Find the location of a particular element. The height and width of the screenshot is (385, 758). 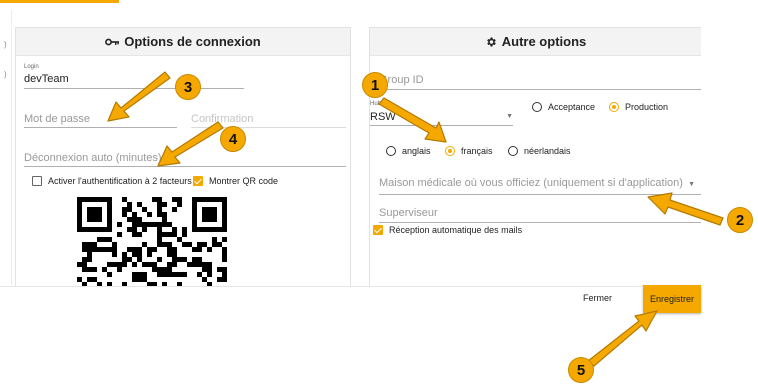

key-icon is located at coordinates (112, 42).